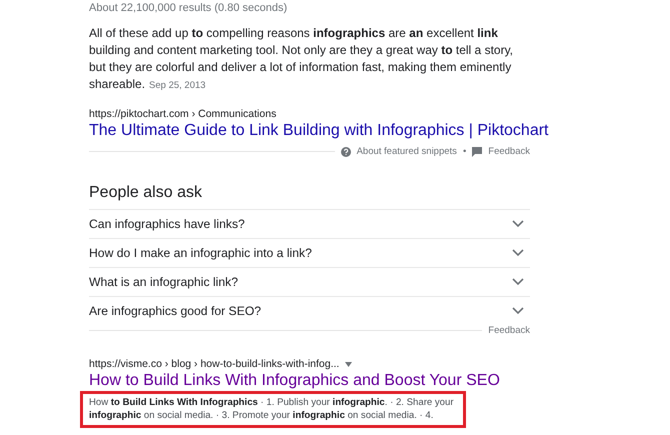  I want to click on result-url: https://piktochart.com › Communications, so click(183, 114).